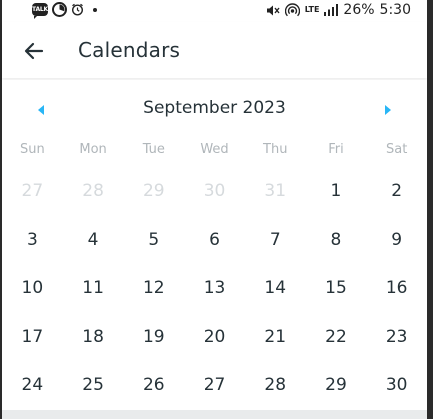 The height and width of the screenshot is (419, 433). Describe the element at coordinates (336, 149) in the screenshot. I see `weekday-label: Fri` at that location.